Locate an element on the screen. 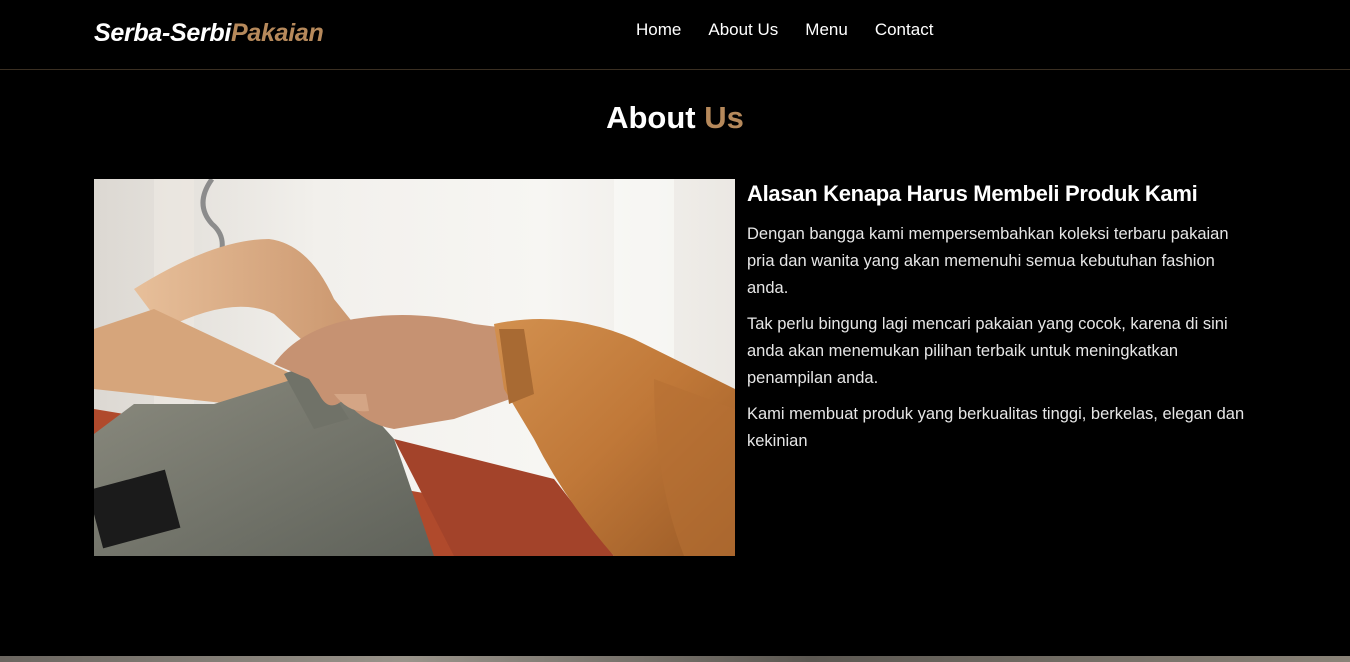 The width and height of the screenshot is (1350, 662). nav-link-about-us: About Us is located at coordinates (743, 30).